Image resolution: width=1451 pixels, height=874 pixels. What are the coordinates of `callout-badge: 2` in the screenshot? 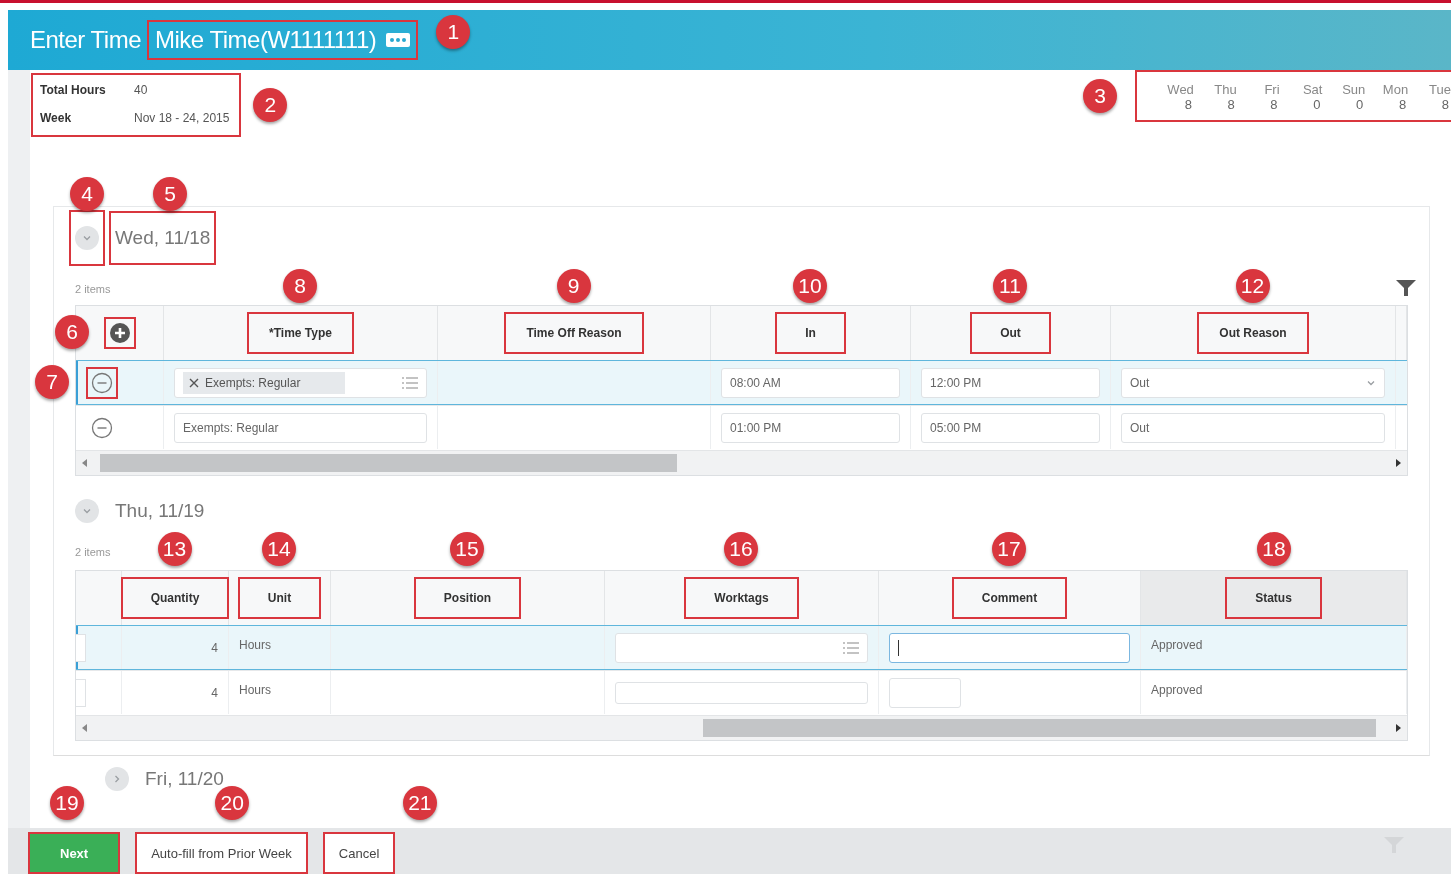 It's located at (270, 105).